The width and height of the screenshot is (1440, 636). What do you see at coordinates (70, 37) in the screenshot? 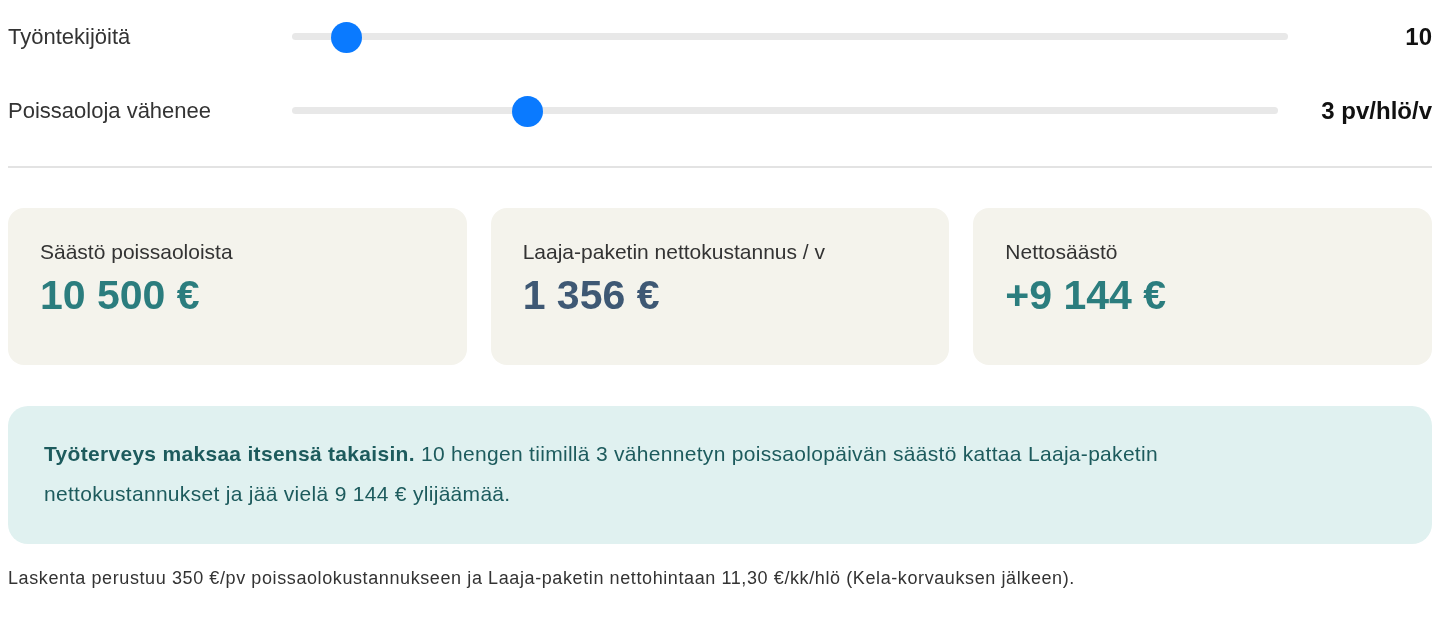
I see `slider-label: Työntekijöitä` at bounding box center [70, 37].